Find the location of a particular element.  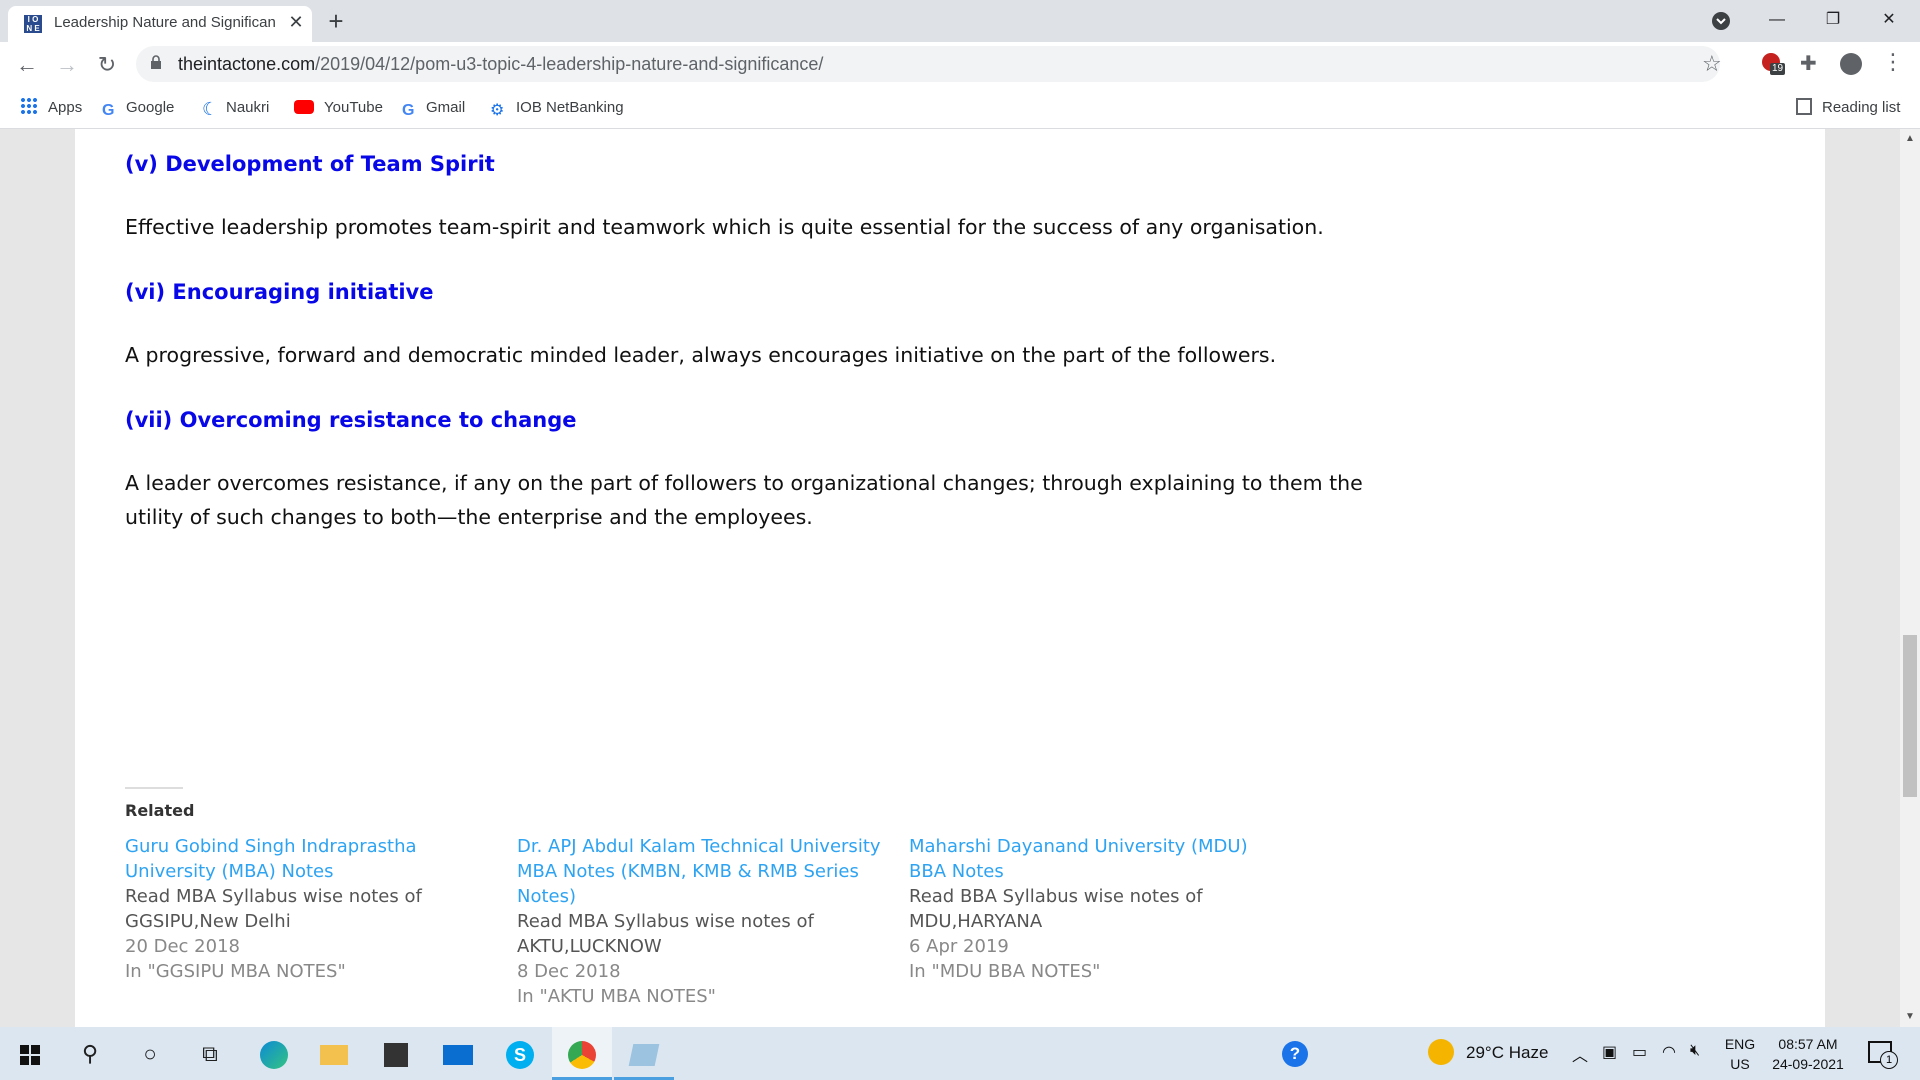

notification-center-icon: 1 is located at coordinates (1883, 1055).